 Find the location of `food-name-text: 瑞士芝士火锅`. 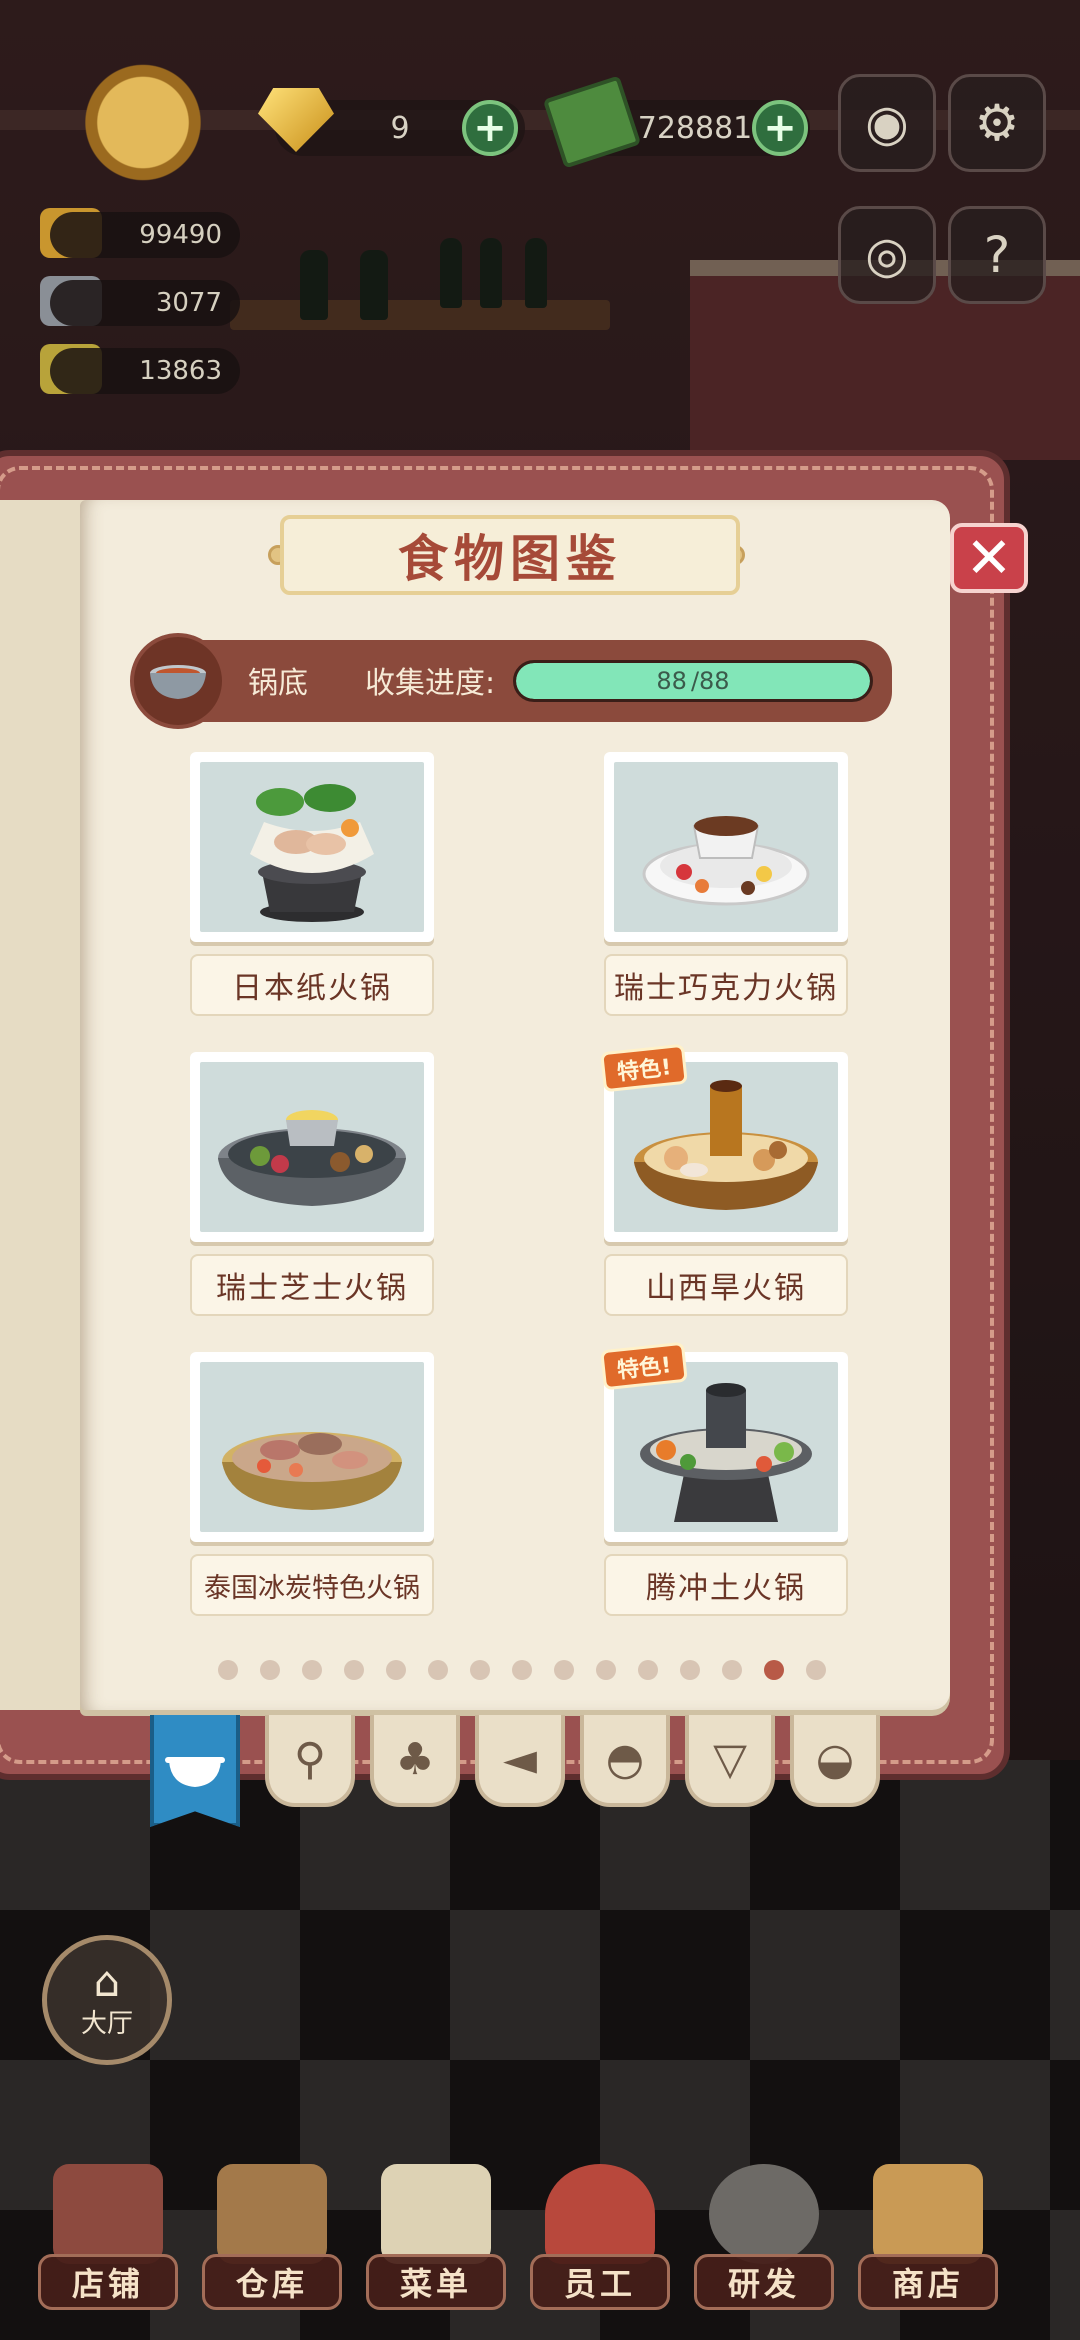

food-name-text: 瑞士芝士火锅 is located at coordinates (312, 1288).